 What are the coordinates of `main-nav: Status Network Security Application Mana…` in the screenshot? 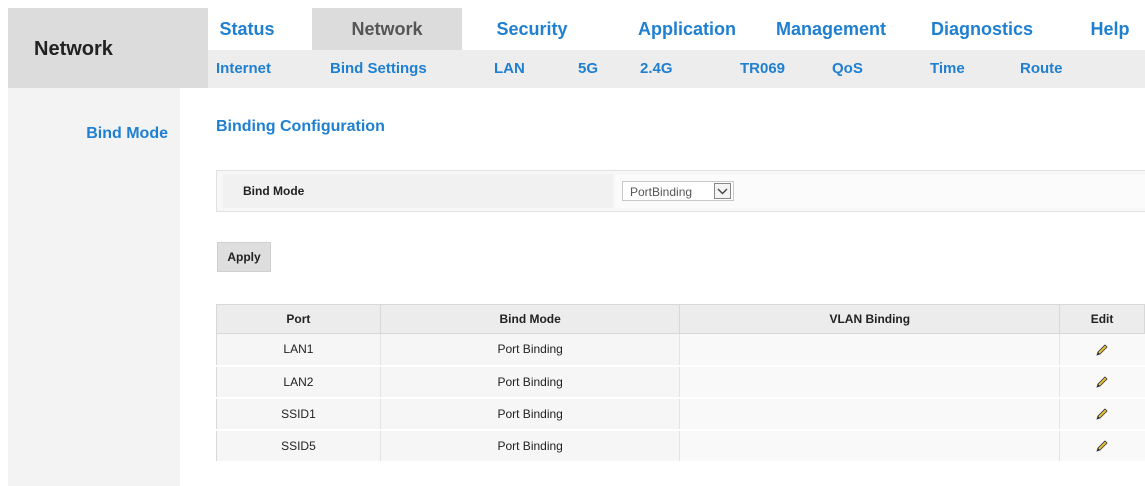 It's located at (676, 29).